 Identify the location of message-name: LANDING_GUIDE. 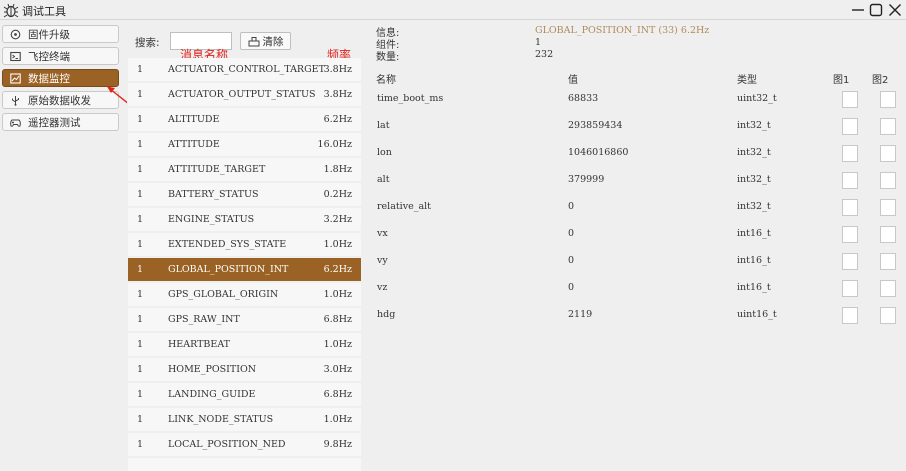
(212, 394).